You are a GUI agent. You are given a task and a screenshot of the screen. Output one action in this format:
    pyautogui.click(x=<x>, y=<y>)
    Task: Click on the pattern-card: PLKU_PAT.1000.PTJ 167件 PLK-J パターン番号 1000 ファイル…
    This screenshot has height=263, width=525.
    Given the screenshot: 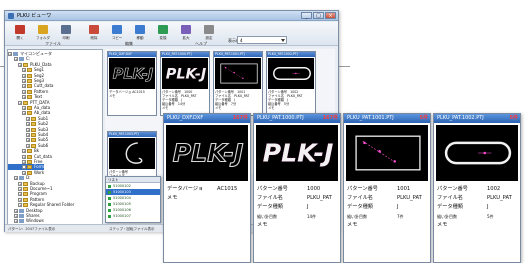 What is the action you would take?
    pyautogui.click(x=297, y=188)
    